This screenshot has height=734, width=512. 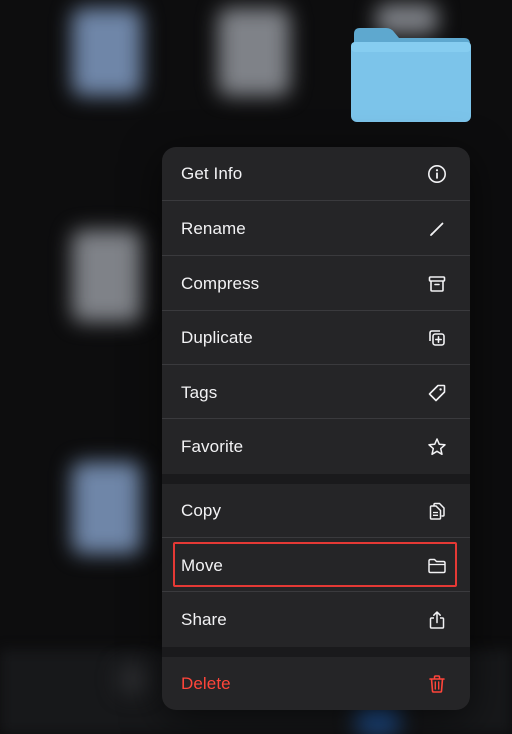 I want to click on menu-item-label: Favorite, so click(x=212, y=446).